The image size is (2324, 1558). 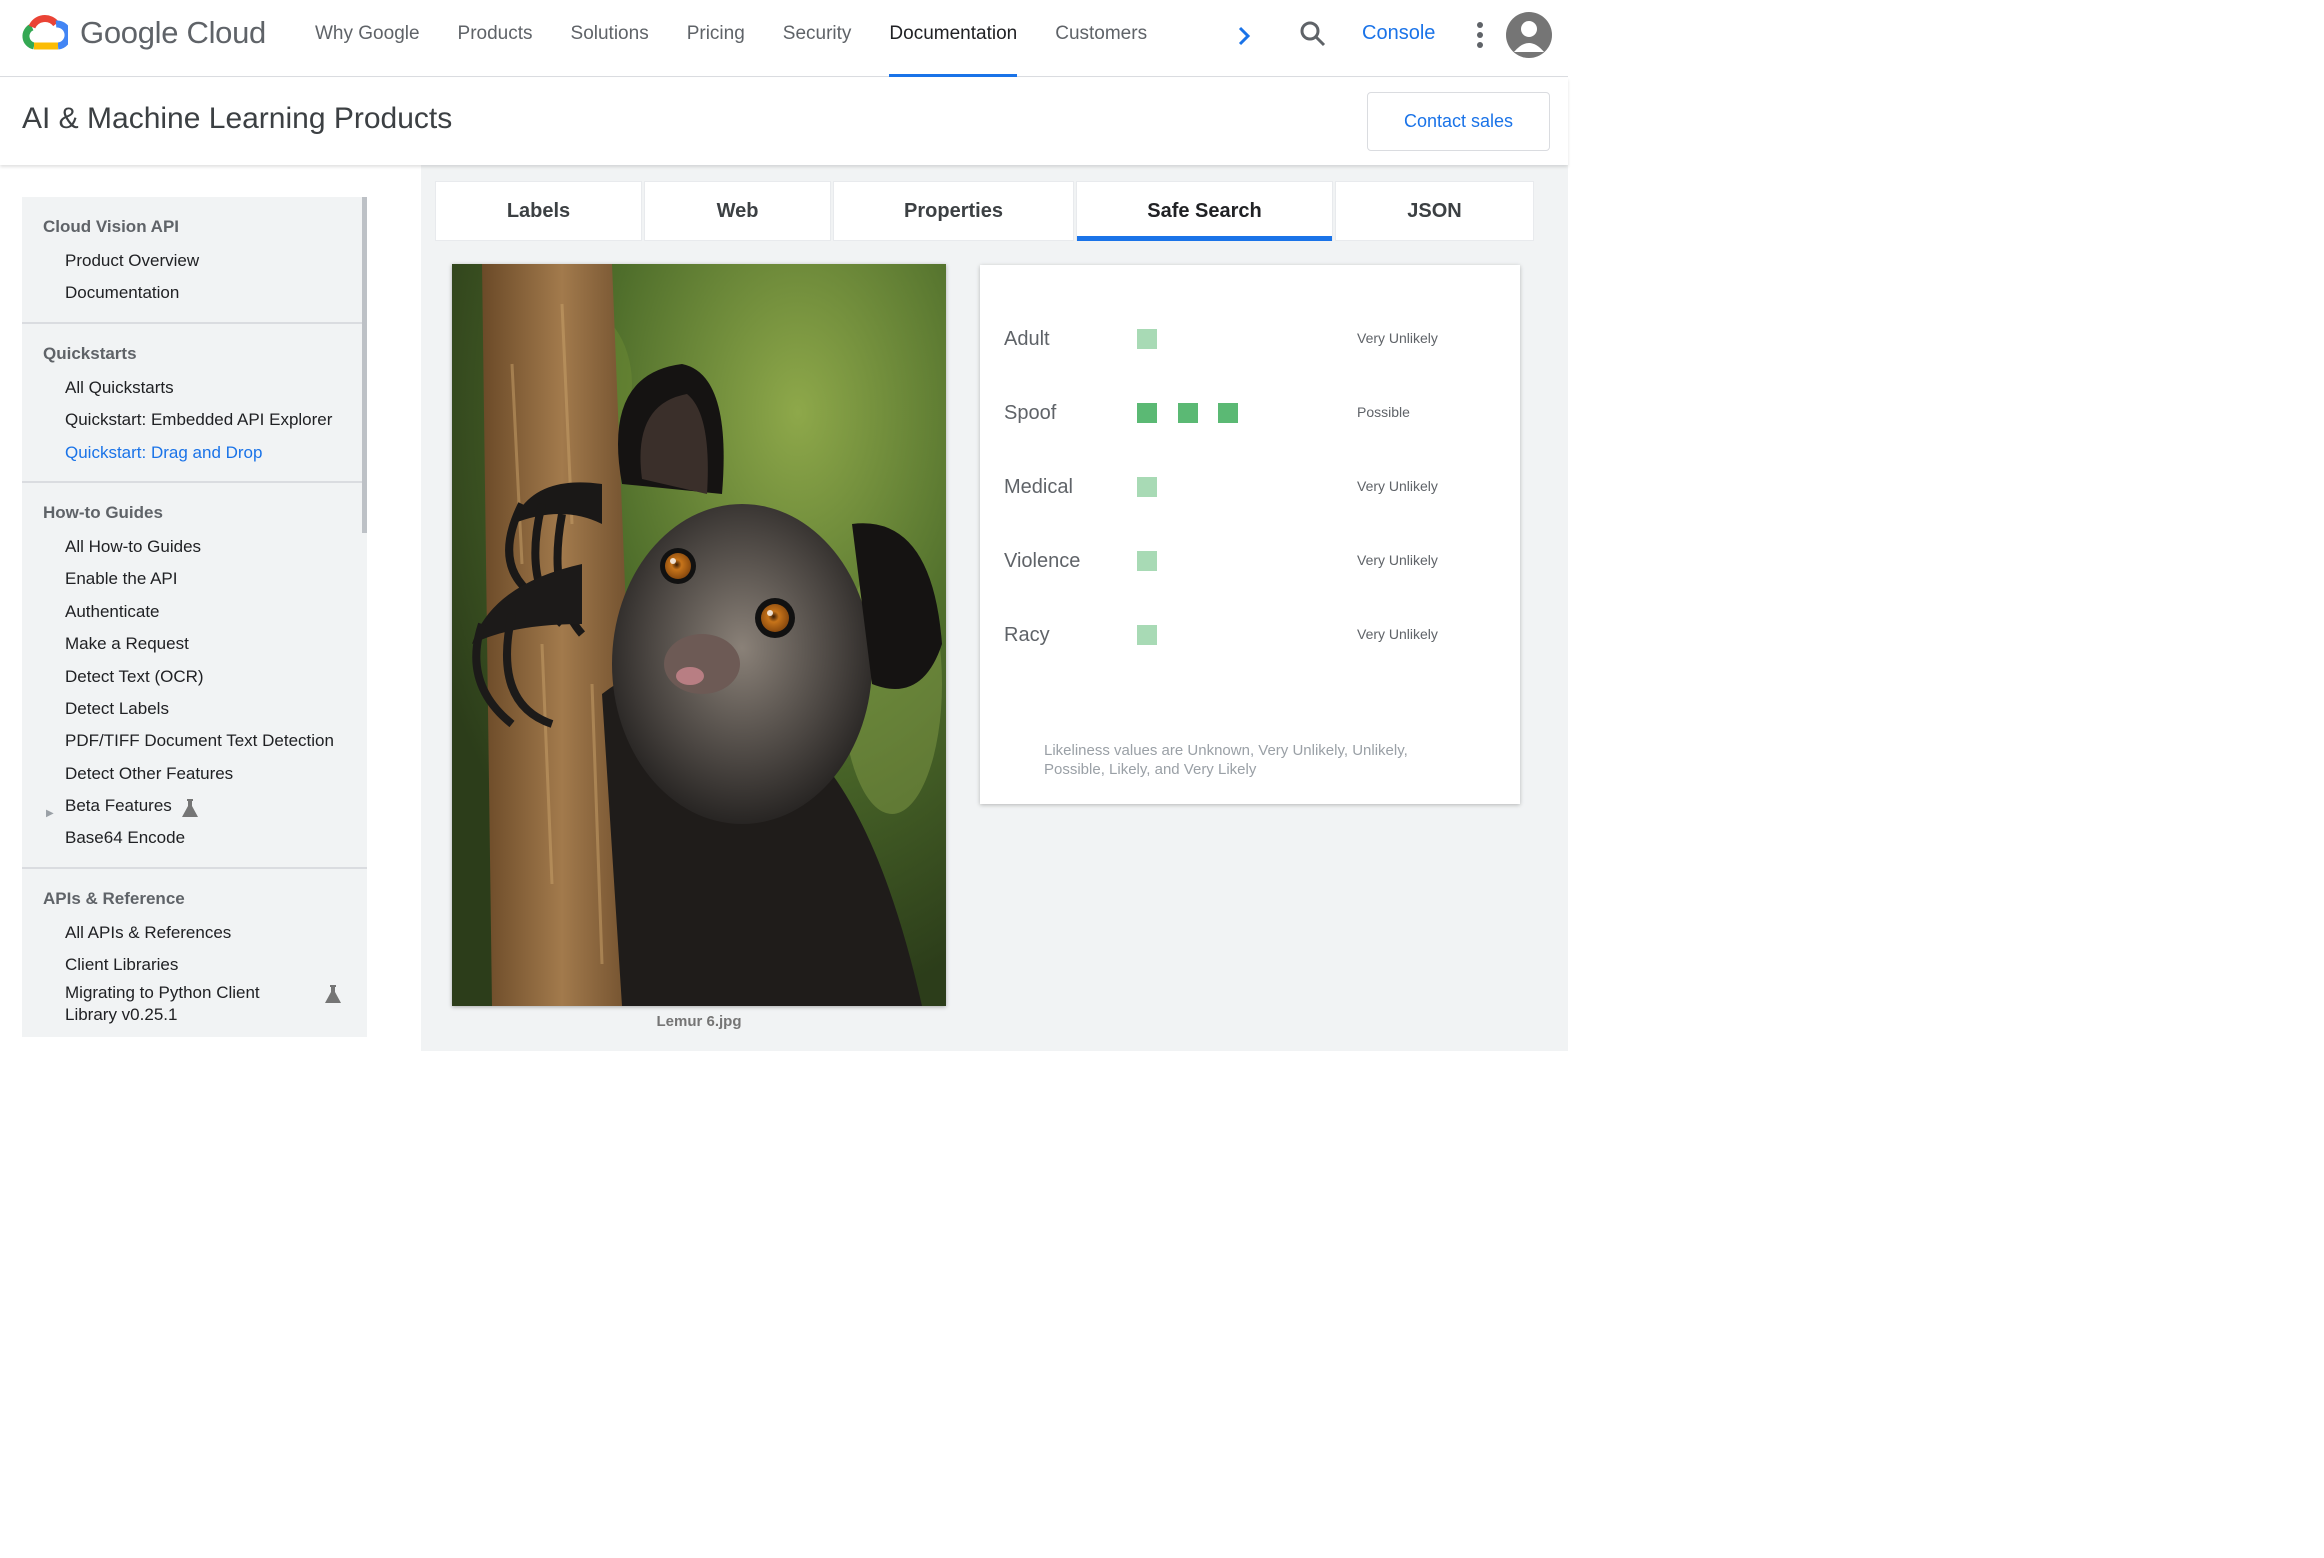 I want to click on sidebar-section-title: Cloud Vision API, so click(x=111, y=226).